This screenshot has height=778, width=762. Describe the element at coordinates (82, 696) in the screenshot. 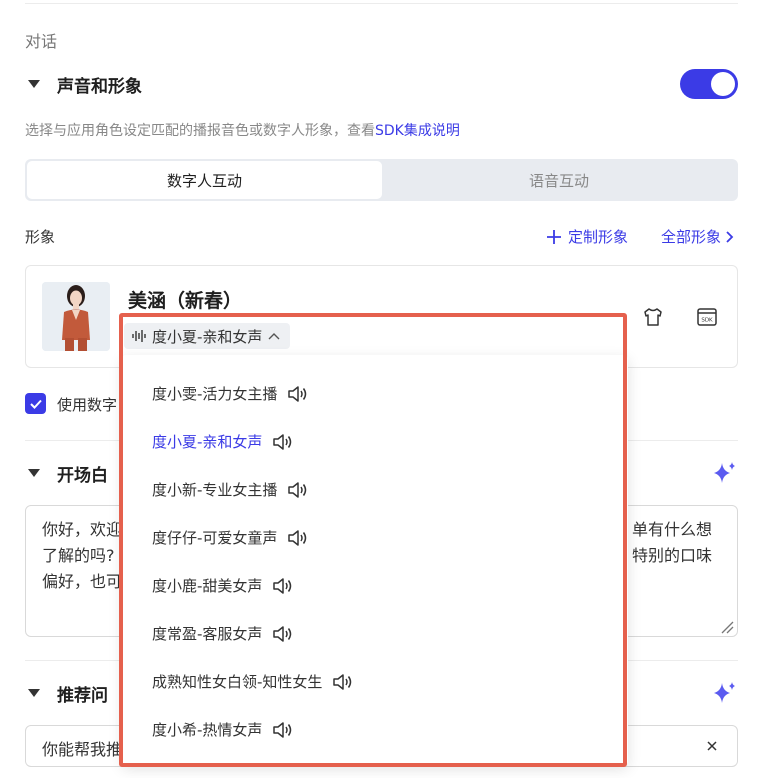

I see `recommend-title: 推荐问` at that location.